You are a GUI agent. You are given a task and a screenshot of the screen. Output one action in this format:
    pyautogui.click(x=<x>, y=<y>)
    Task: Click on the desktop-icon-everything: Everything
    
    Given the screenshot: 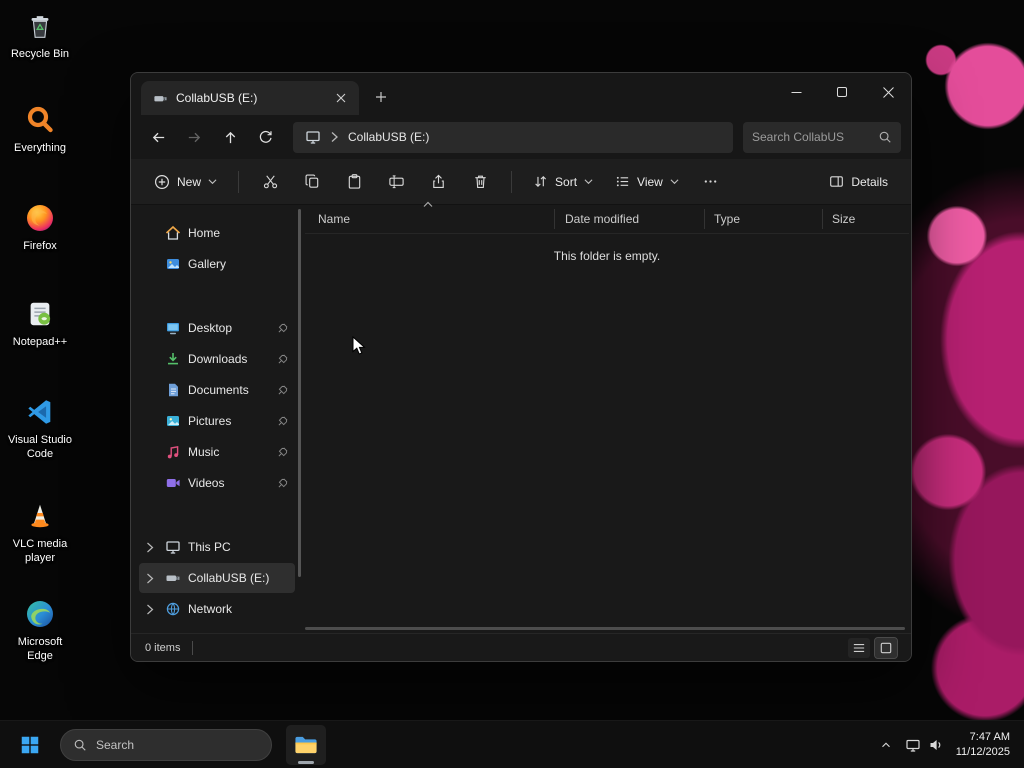 What is the action you would take?
    pyautogui.click(x=40, y=129)
    